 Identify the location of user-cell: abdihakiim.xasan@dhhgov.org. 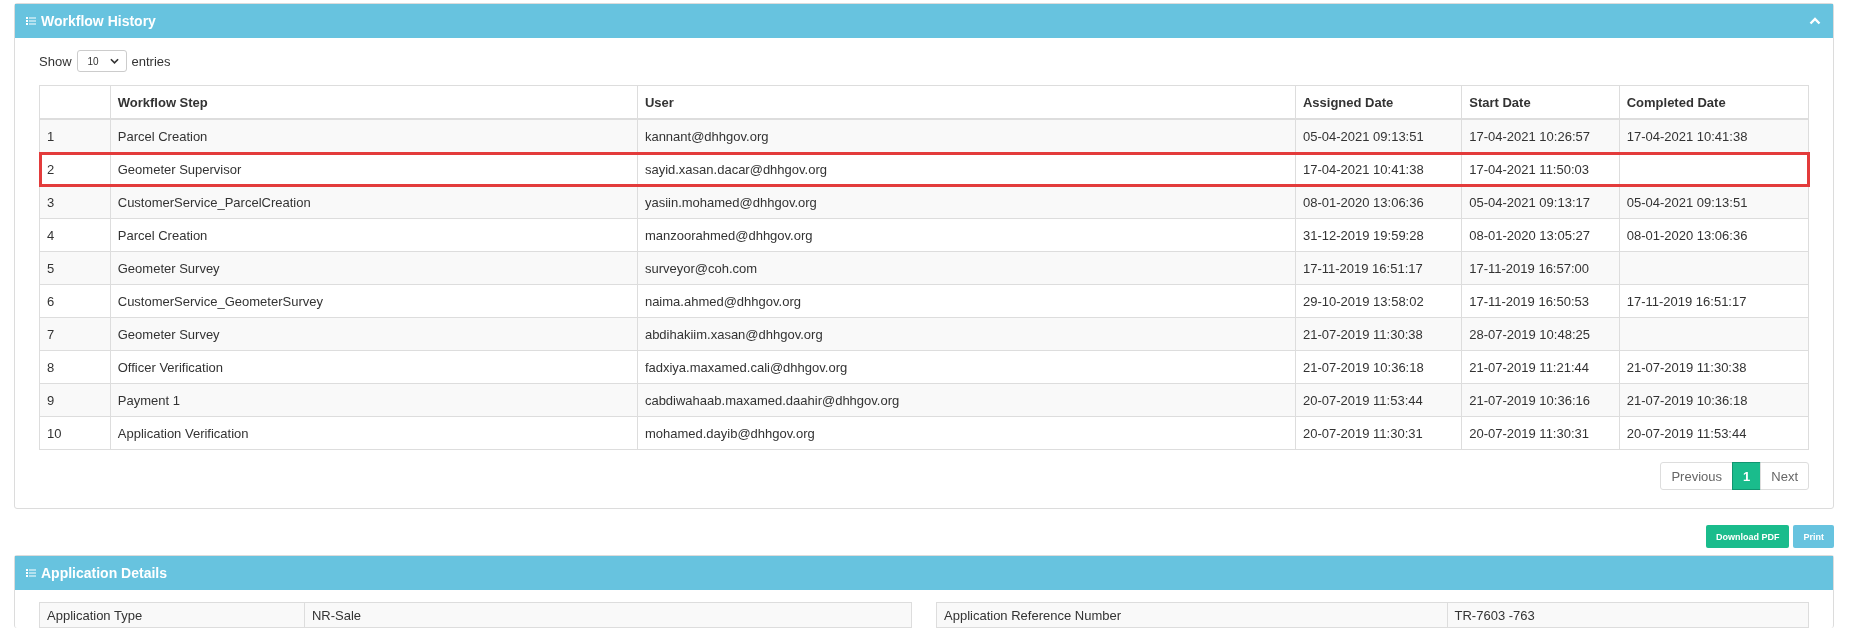
(733, 334).